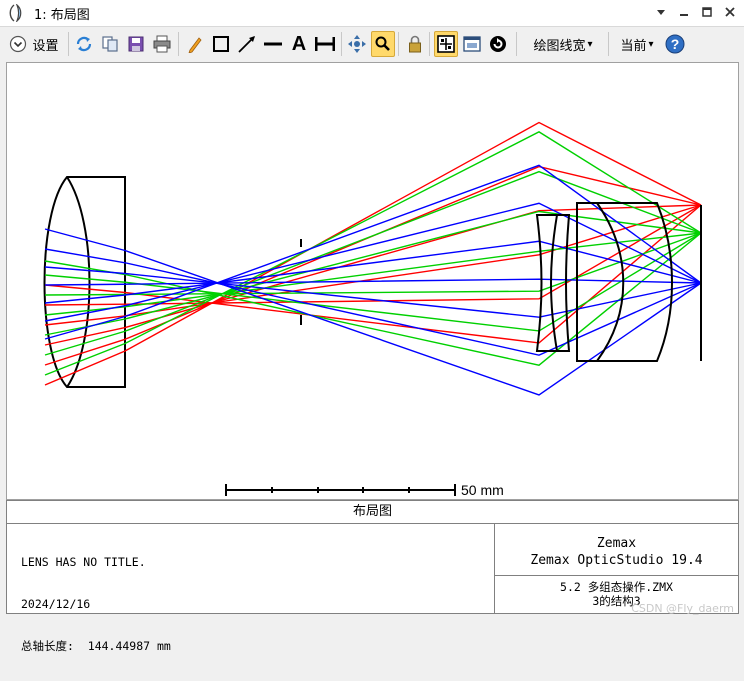 This screenshot has height=681, width=744. I want to click on front-lens-inner-surface, so click(78, 282).